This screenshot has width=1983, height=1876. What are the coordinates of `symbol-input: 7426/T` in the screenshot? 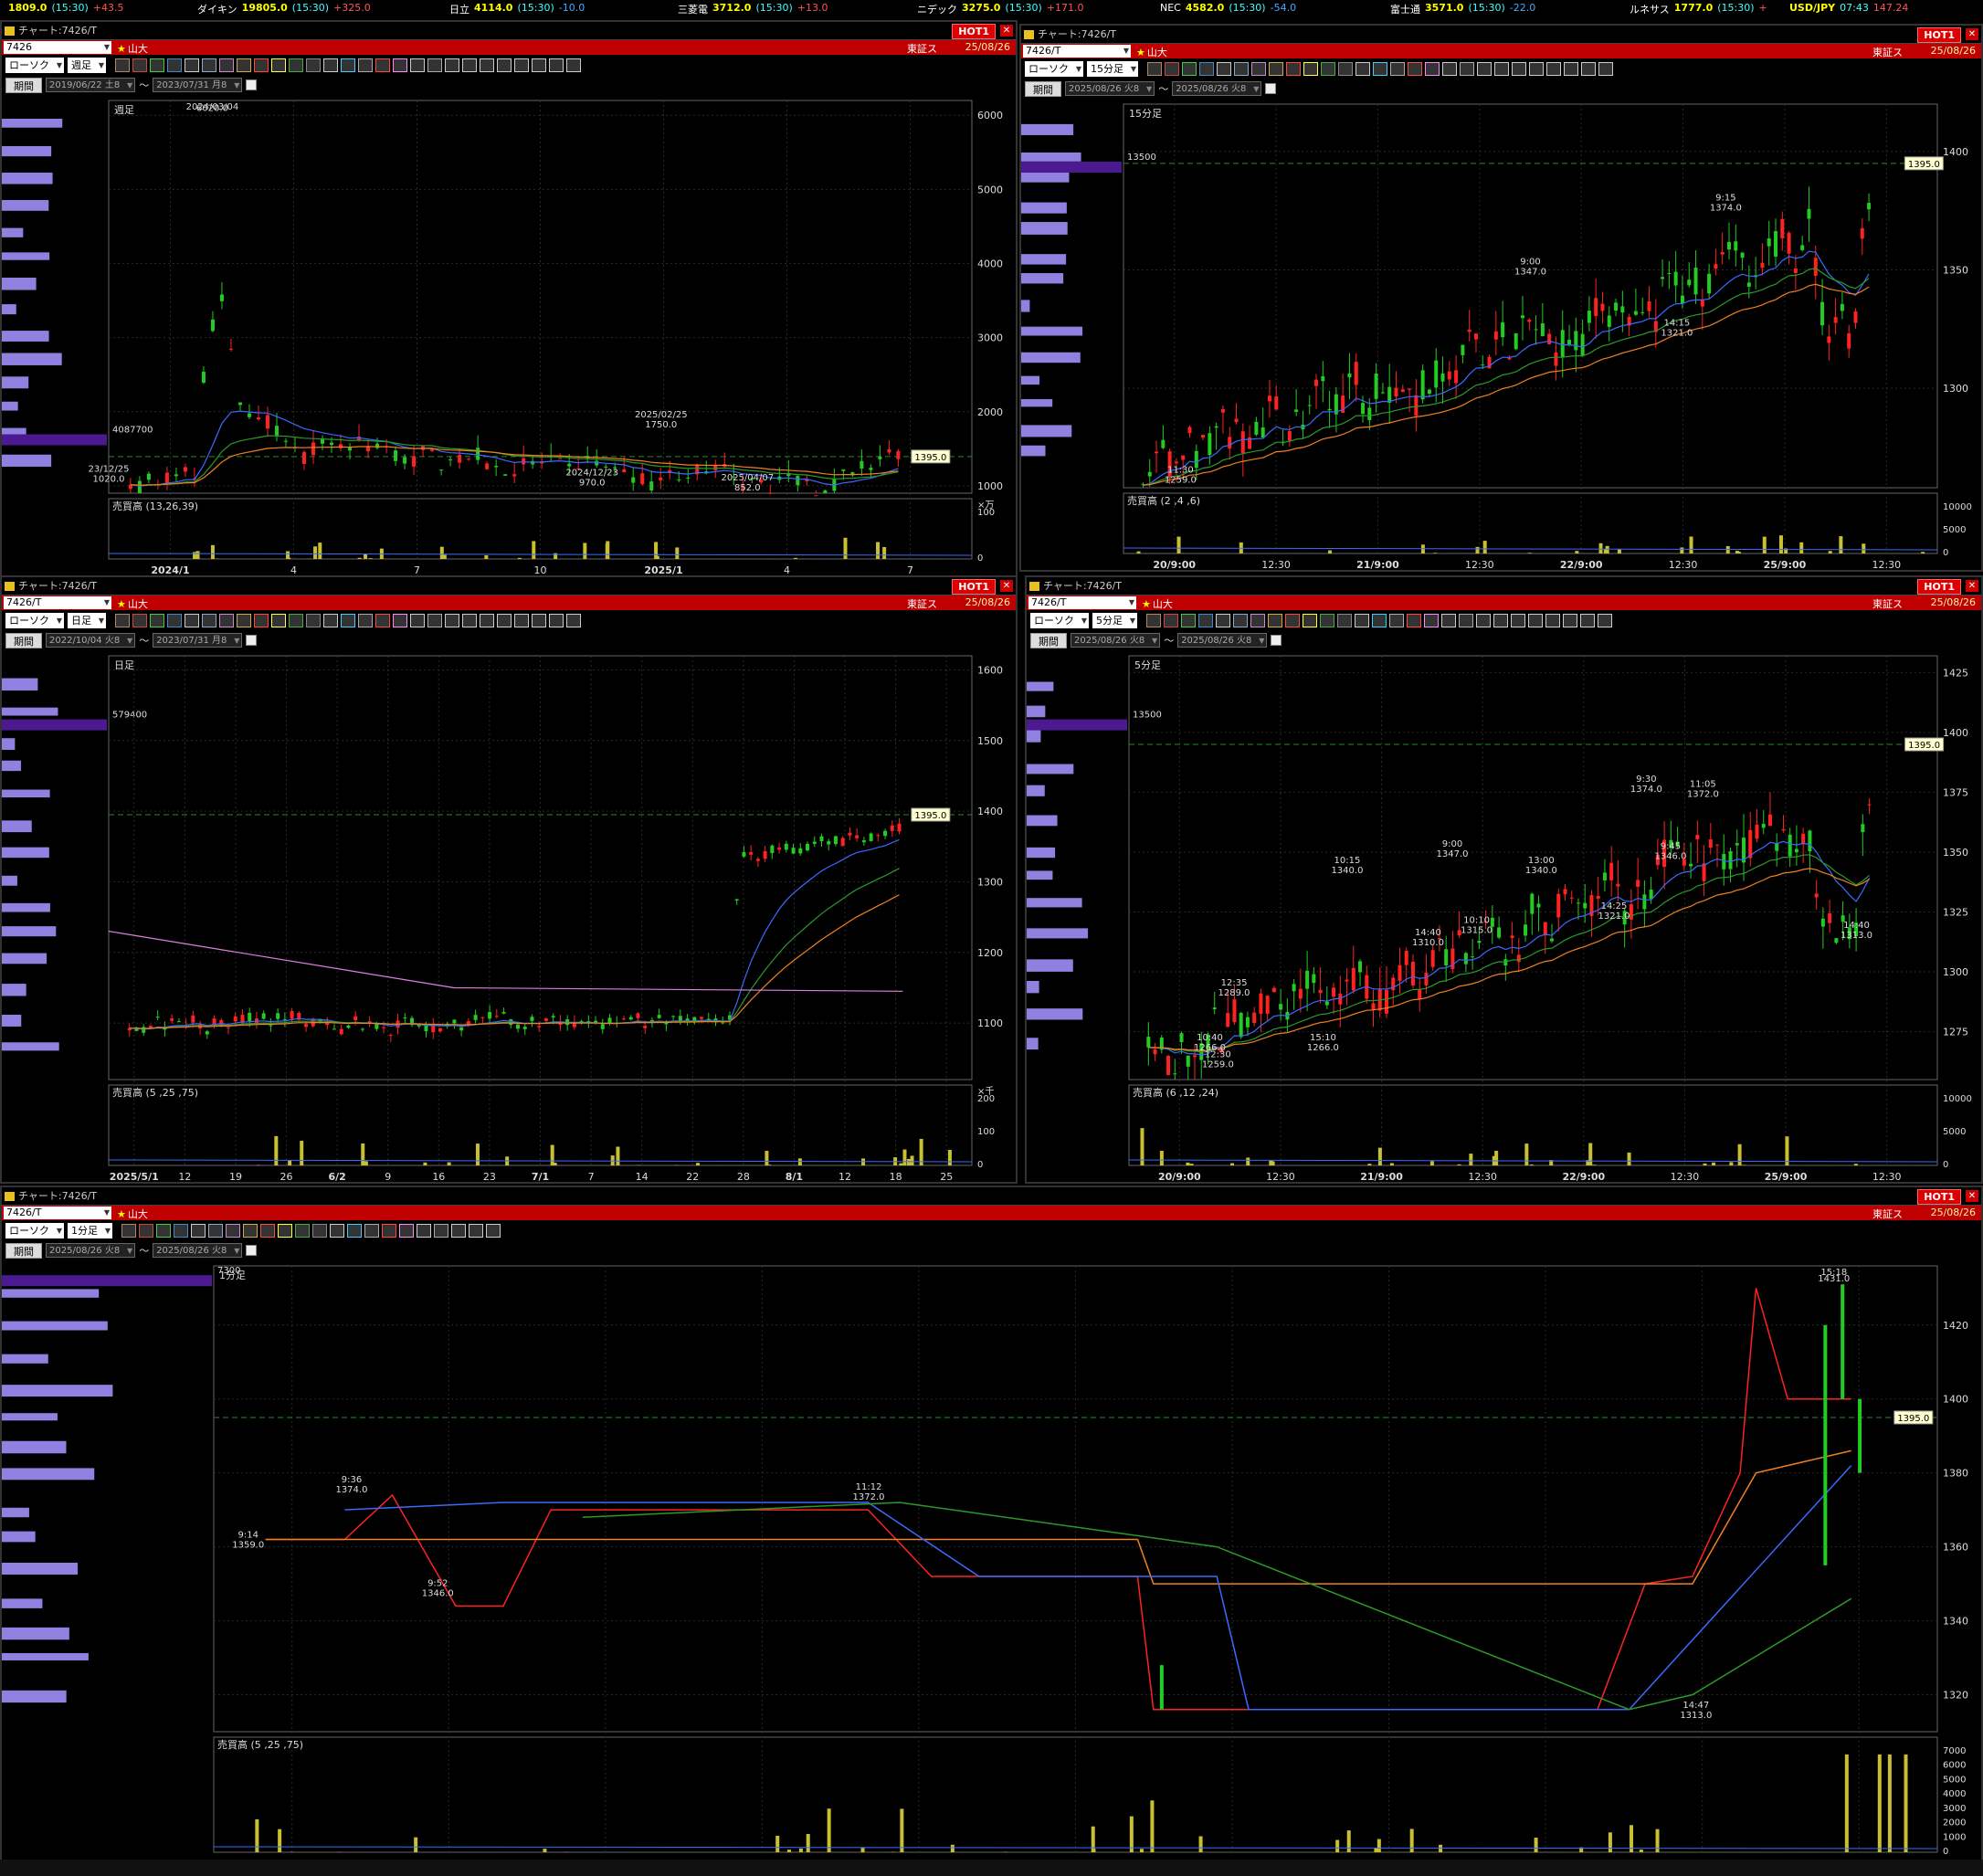 It's located at (1082, 602).